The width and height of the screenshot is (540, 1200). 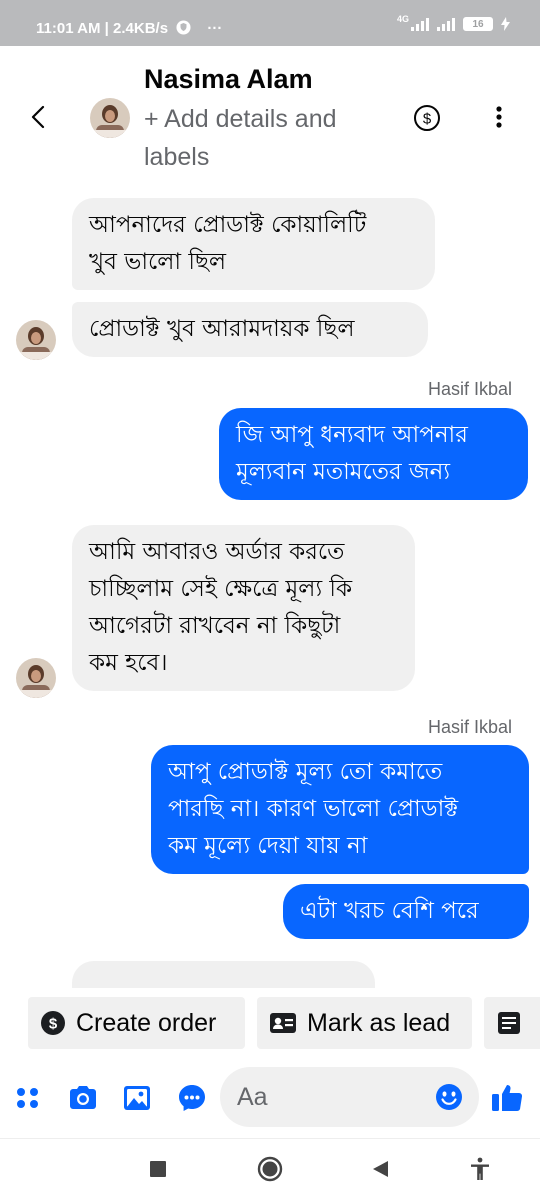 What do you see at coordinates (274, 138) in the screenshot?
I see `add-details-link: + Add details and labels` at bounding box center [274, 138].